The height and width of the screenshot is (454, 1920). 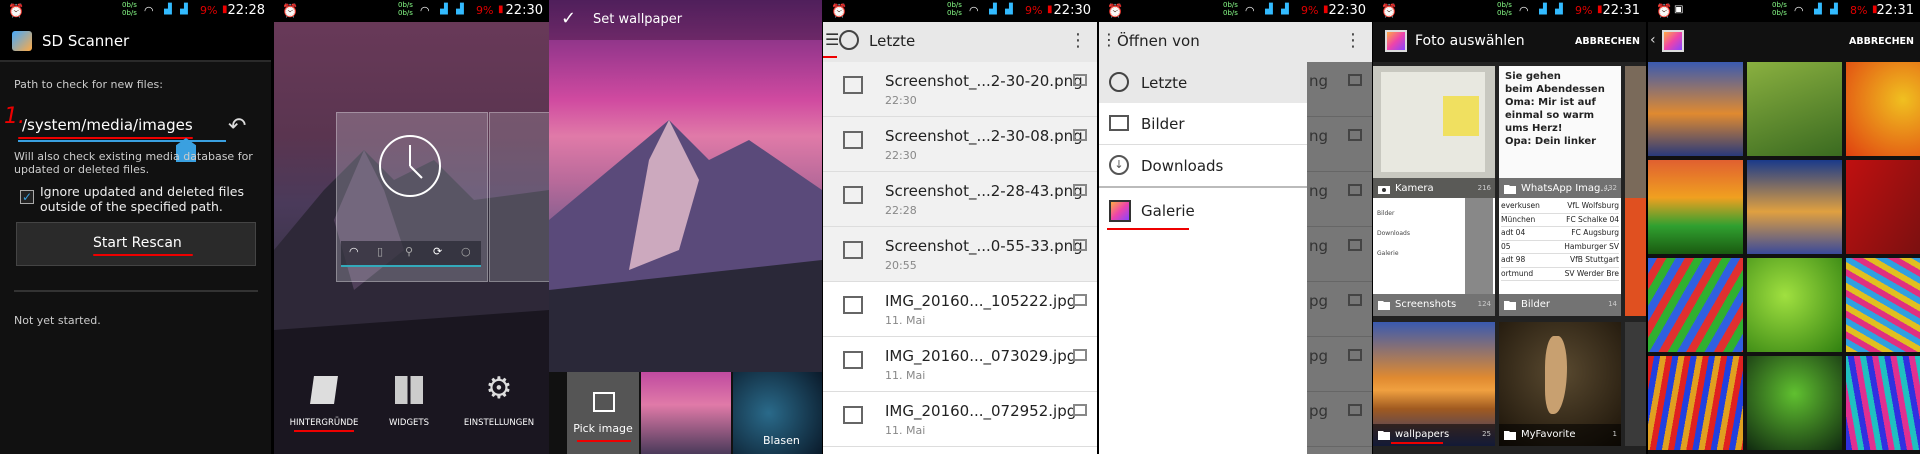 What do you see at coordinates (519, 197) in the screenshot?
I see `screen-preview-right` at bounding box center [519, 197].